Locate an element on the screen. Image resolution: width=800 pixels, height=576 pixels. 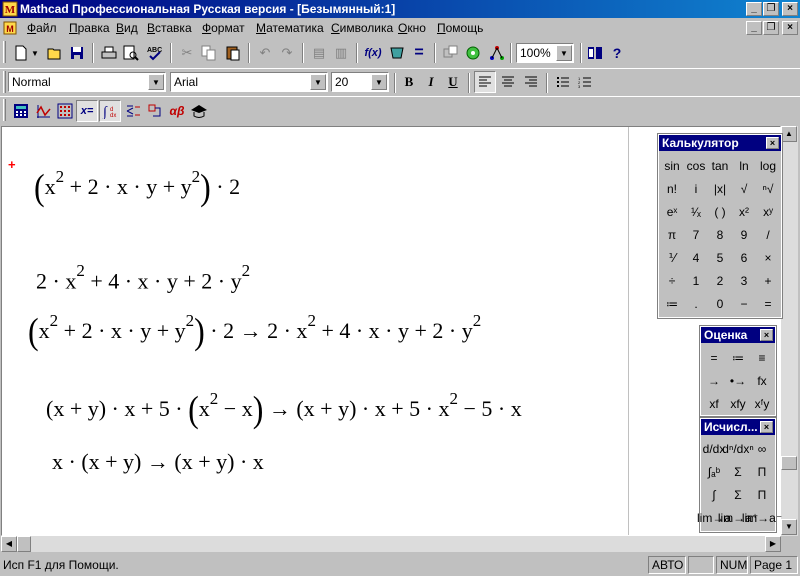
programming-palette-icon is located at coordinates (155, 111).